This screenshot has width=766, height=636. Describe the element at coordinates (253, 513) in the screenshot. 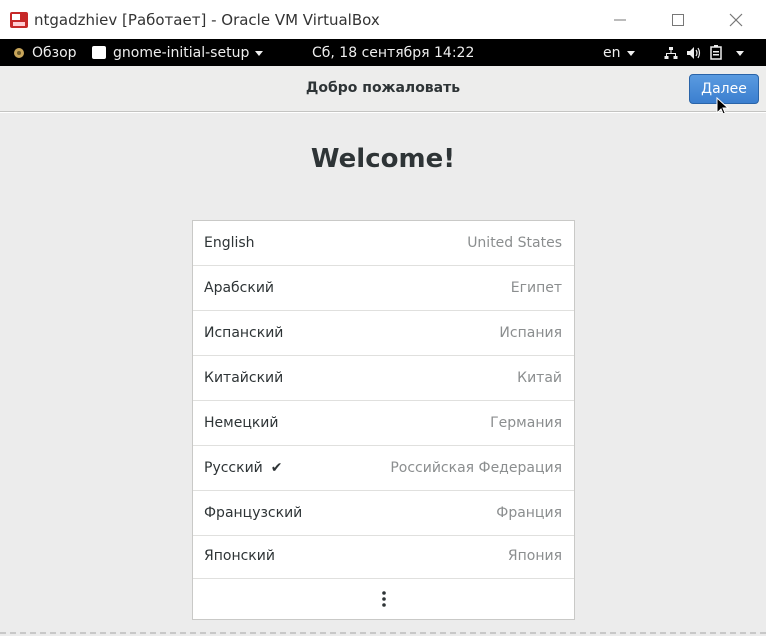

I see `language-name: Французский` at that location.